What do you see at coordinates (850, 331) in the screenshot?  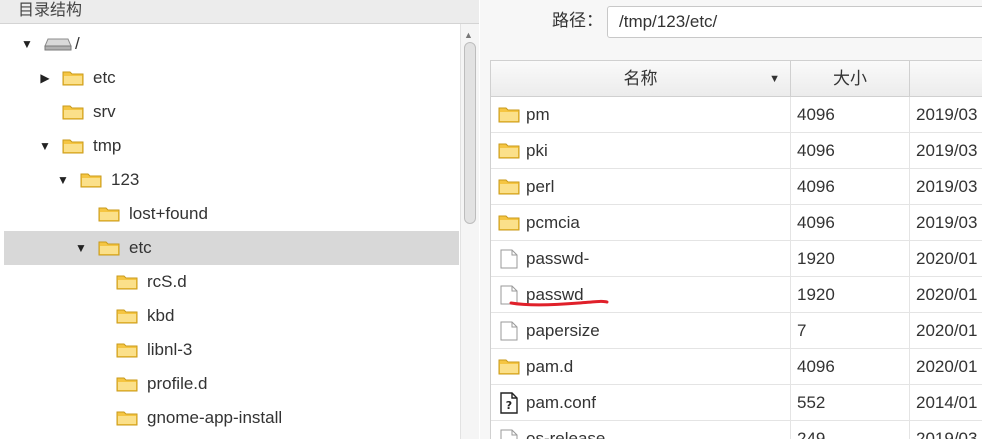 I see `file-size: 7` at bounding box center [850, 331].